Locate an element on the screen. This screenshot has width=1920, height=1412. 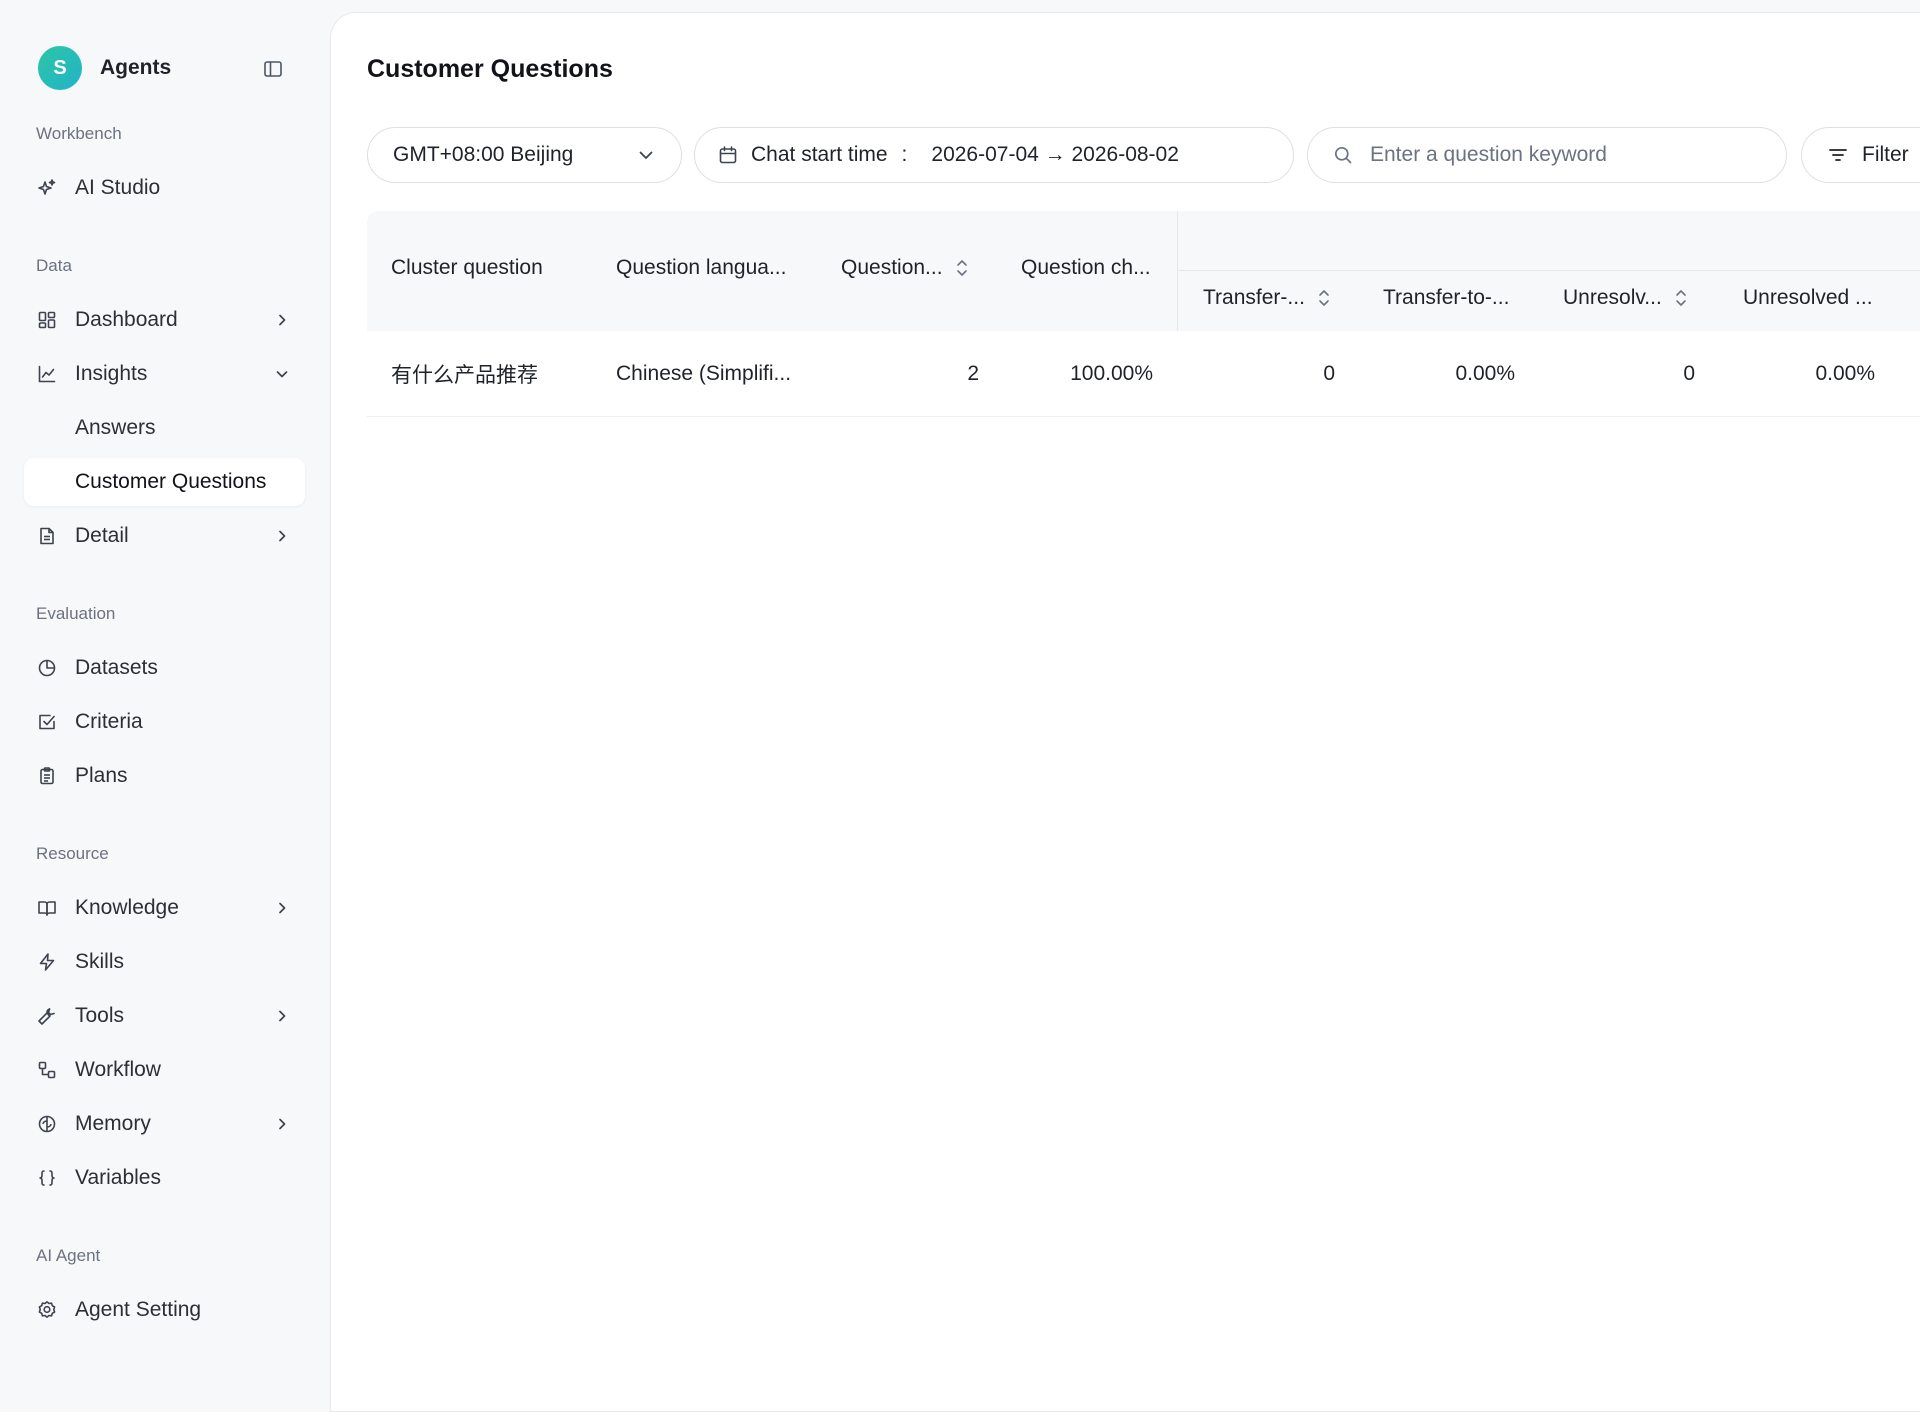
sidebar-item-plans: Plans is located at coordinates (164, 776).